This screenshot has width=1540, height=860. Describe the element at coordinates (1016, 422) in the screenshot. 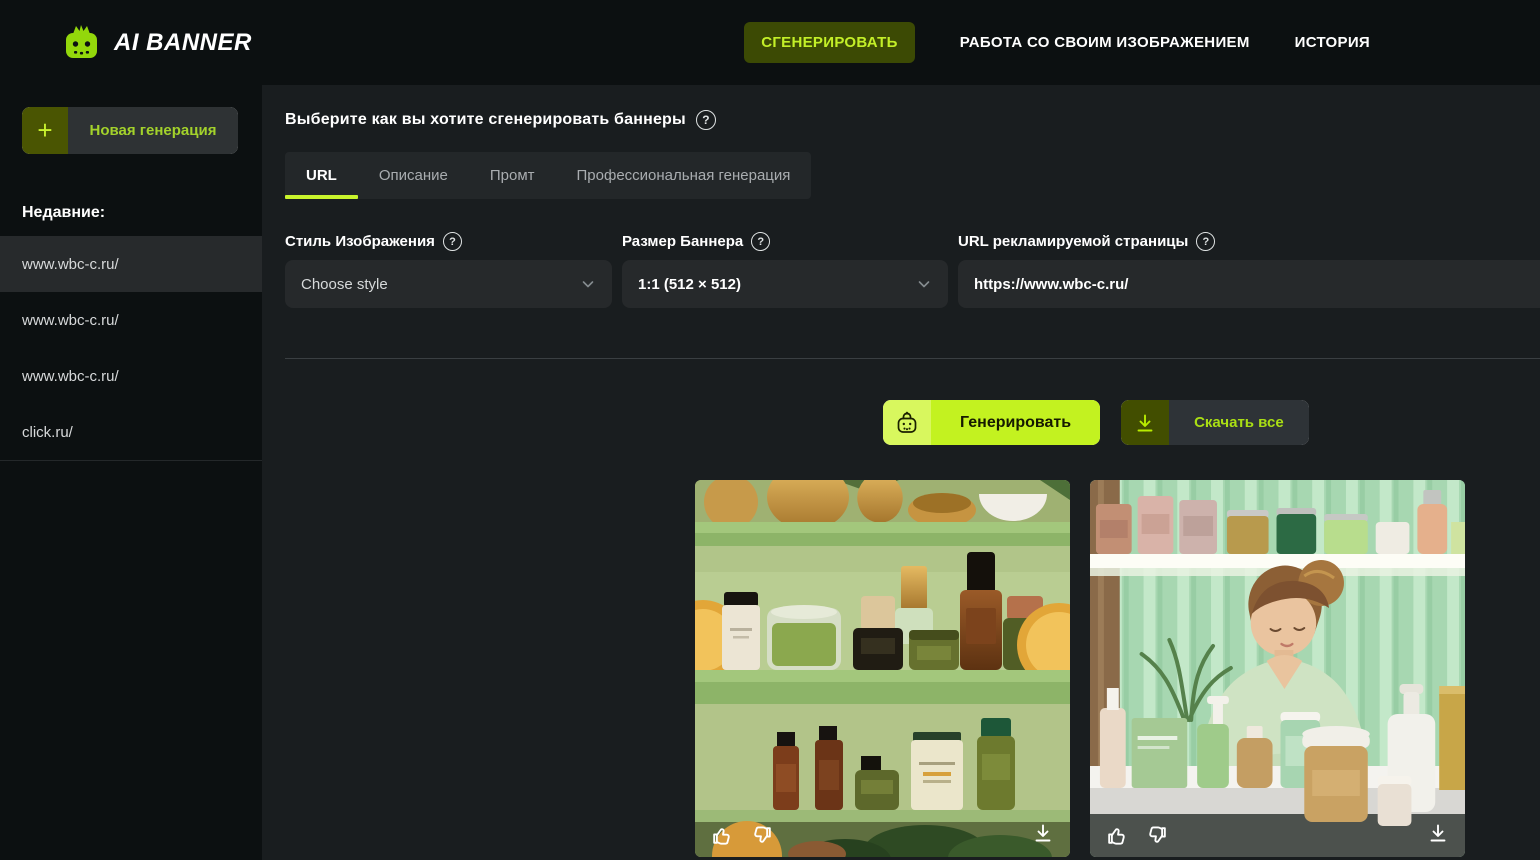

I see `generate-button-label: Генерировать` at that location.